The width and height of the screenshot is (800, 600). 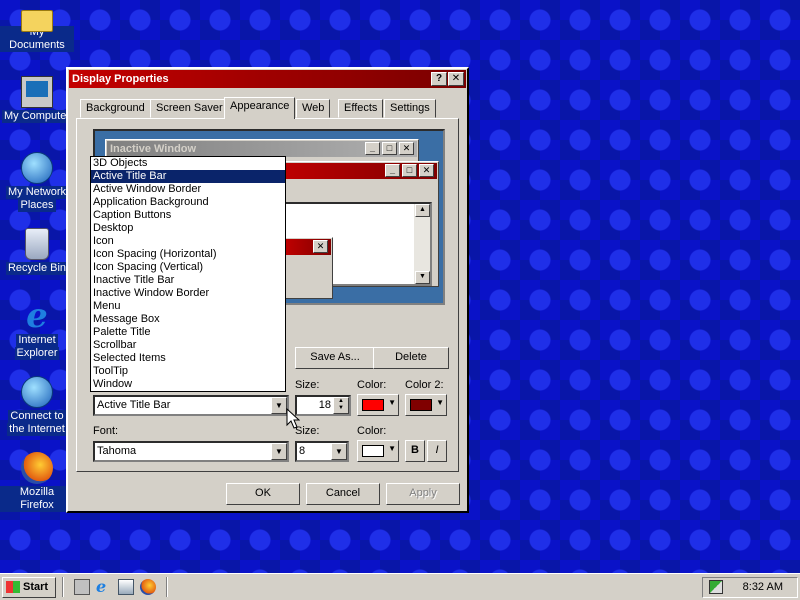 What do you see at coordinates (37, 499) in the screenshot?
I see `desktop-icon-label: Mozilla Firefox` at bounding box center [37, 499].